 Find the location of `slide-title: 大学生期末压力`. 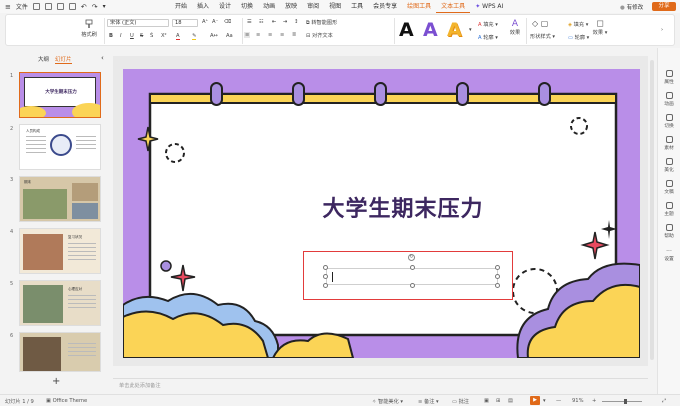

slide-title: 大学生期末压力 is located at coordinates (403, 207).